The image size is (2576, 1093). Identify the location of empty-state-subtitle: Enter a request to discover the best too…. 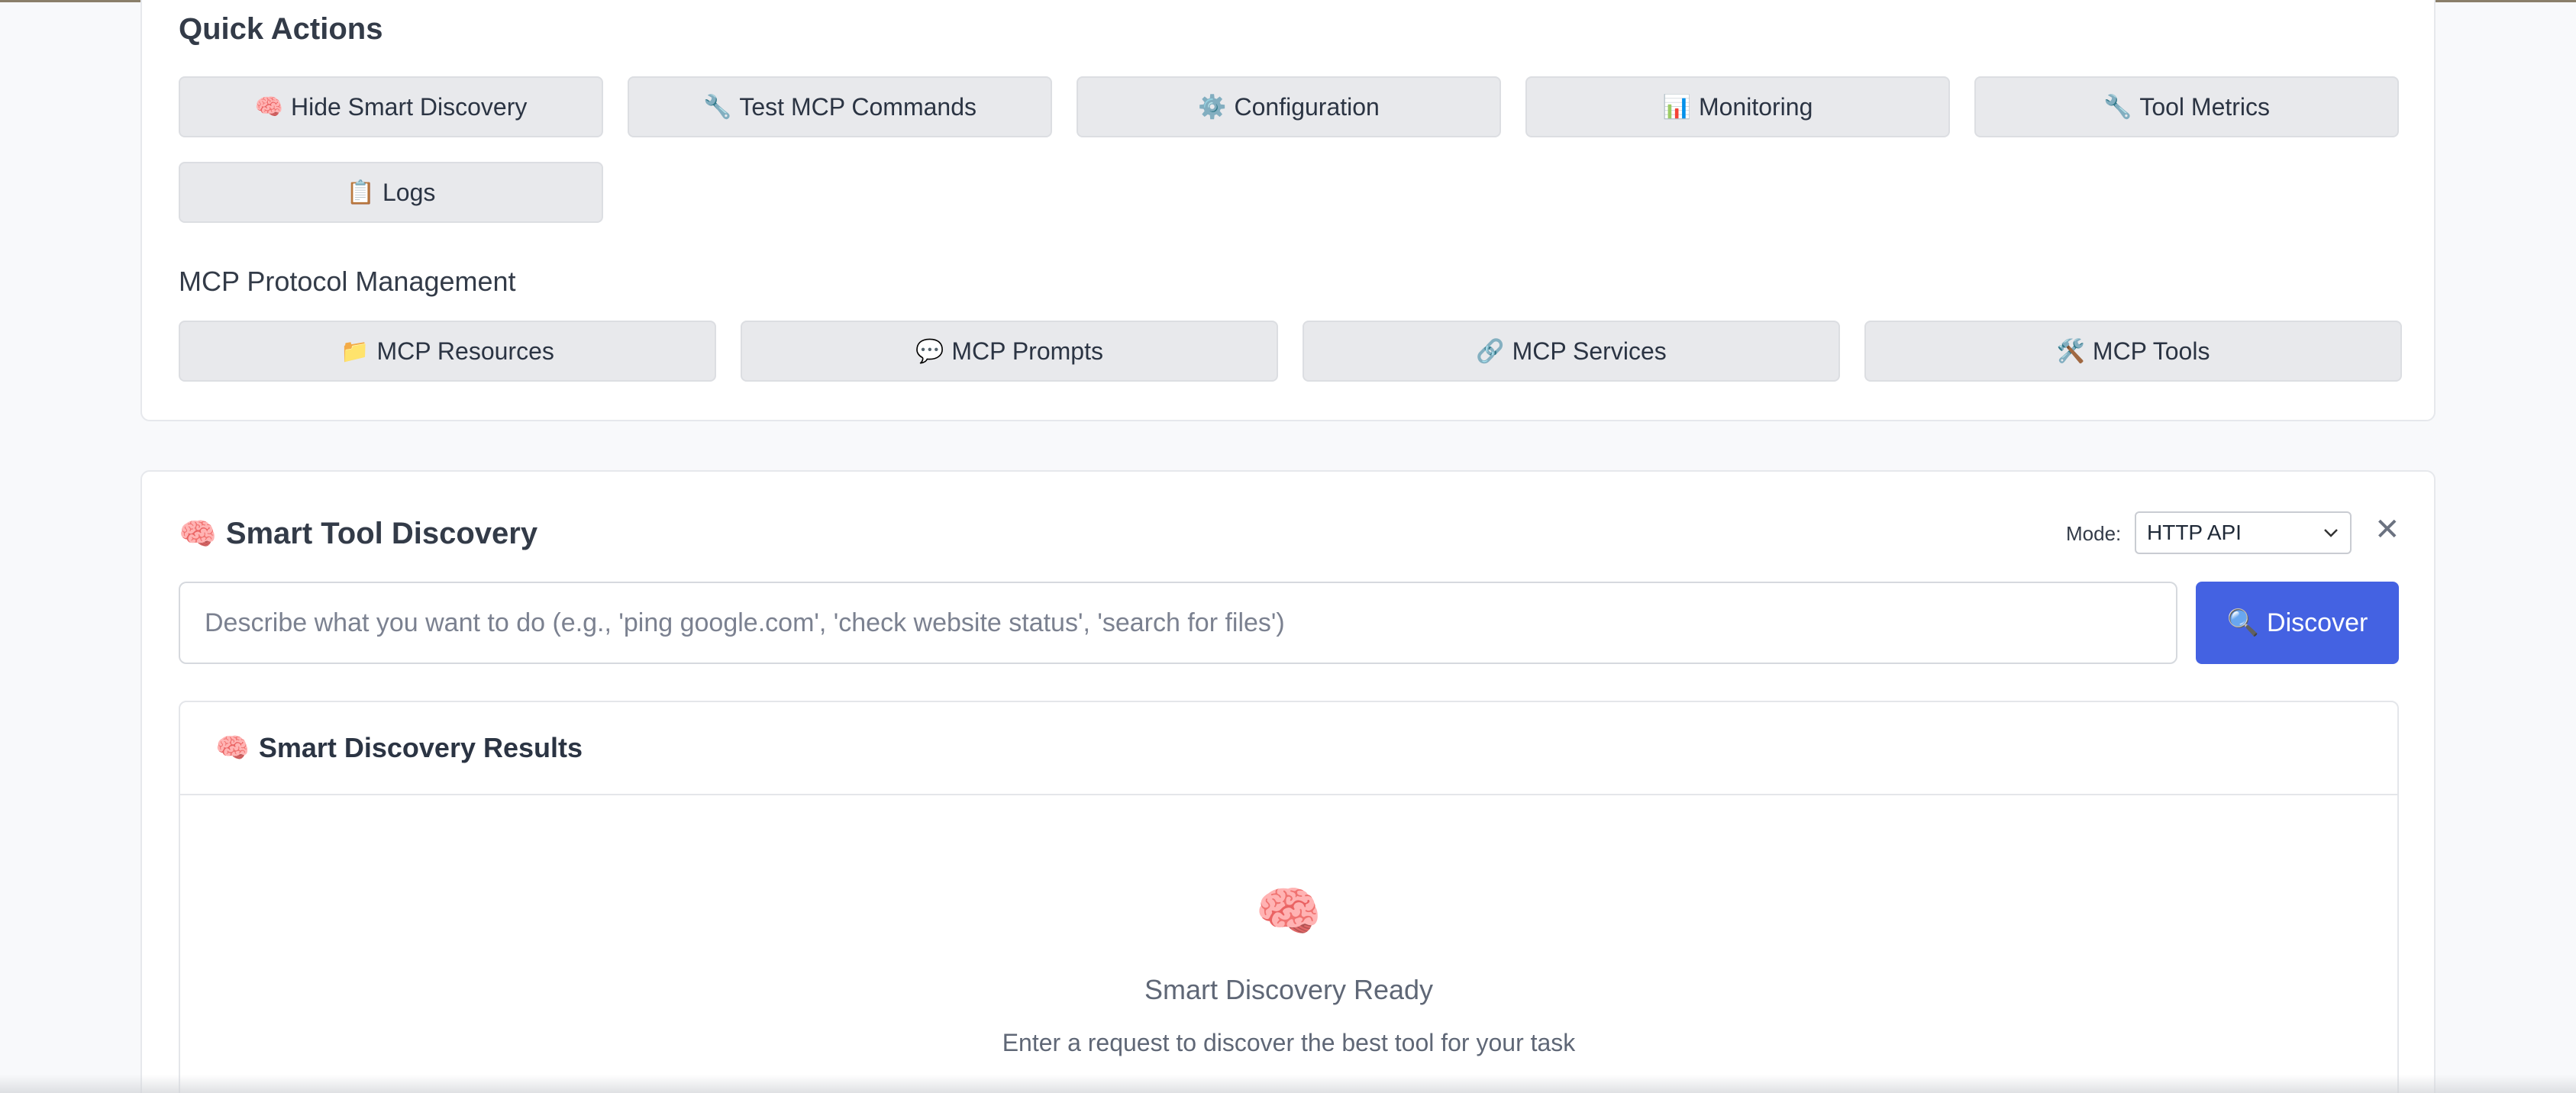
(1289, 1042).